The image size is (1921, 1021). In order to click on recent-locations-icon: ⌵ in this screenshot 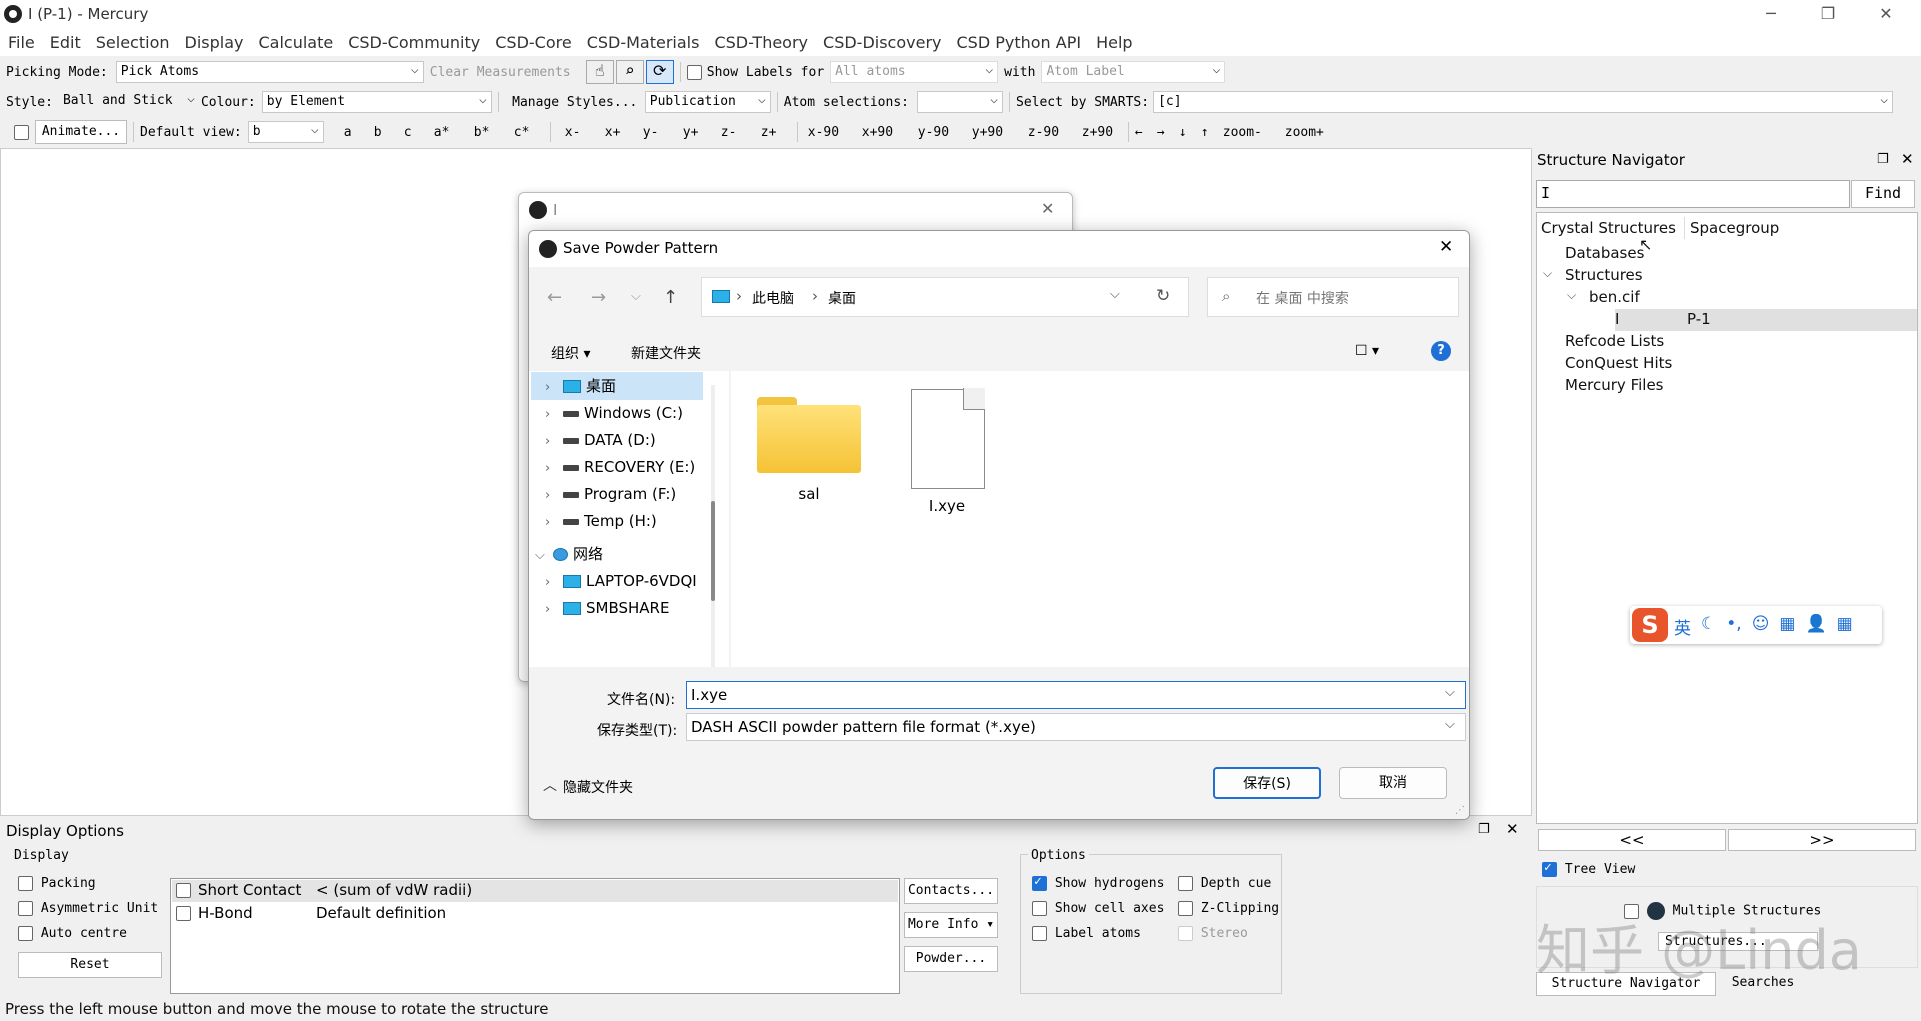, I will do `click(636, 296)`.